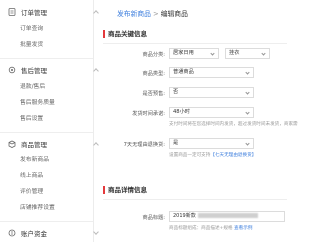  I want to click on ship-time-value: 48小时, so click(181, 112).